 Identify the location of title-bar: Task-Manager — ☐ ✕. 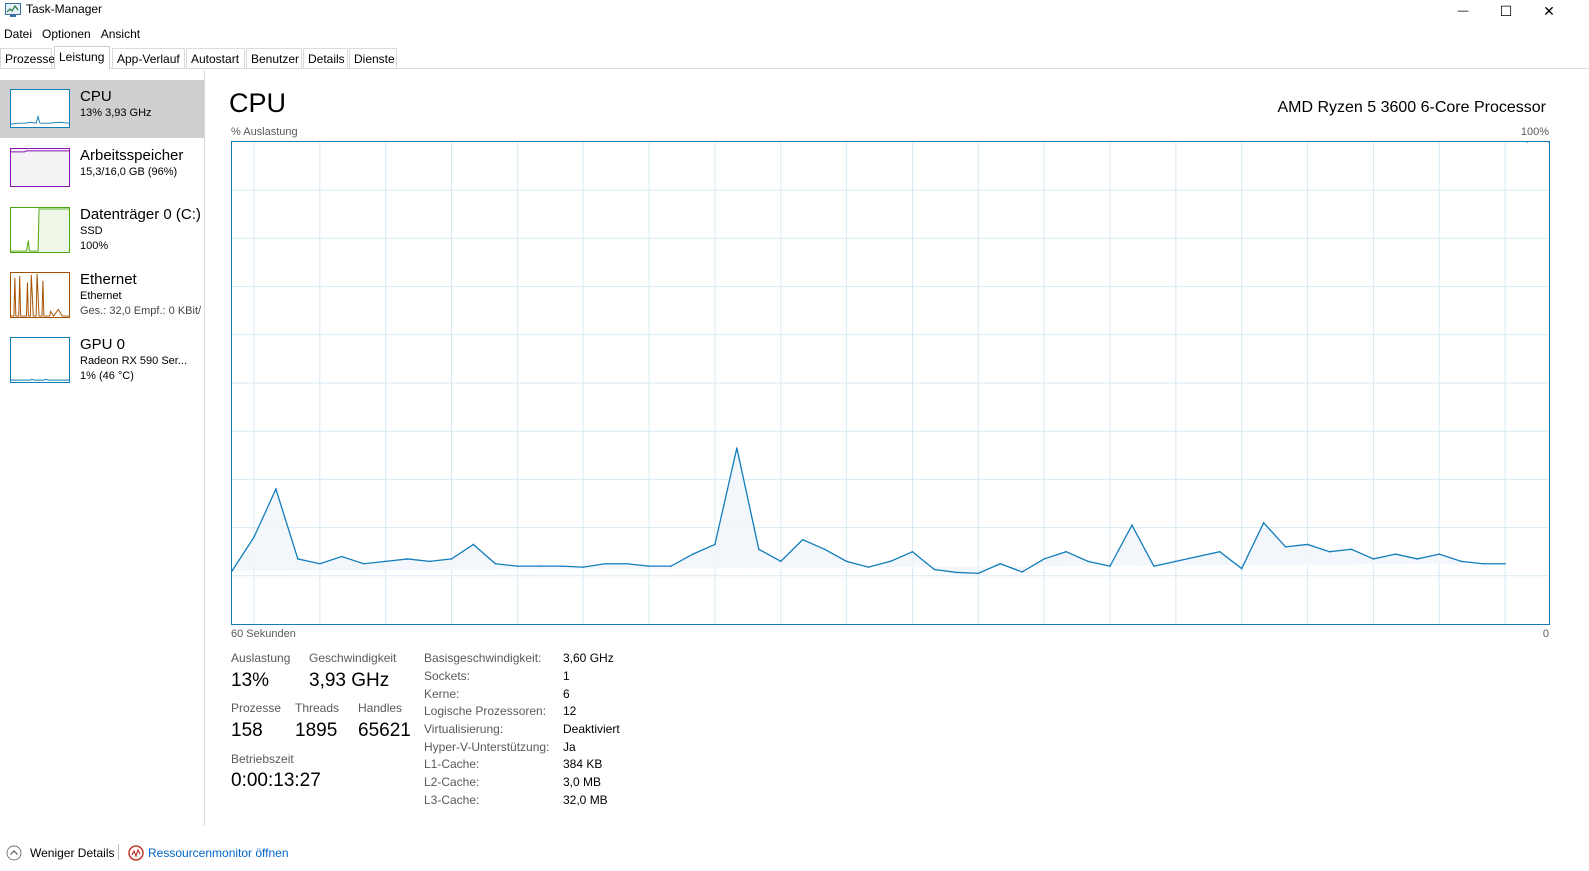
(794, 11).